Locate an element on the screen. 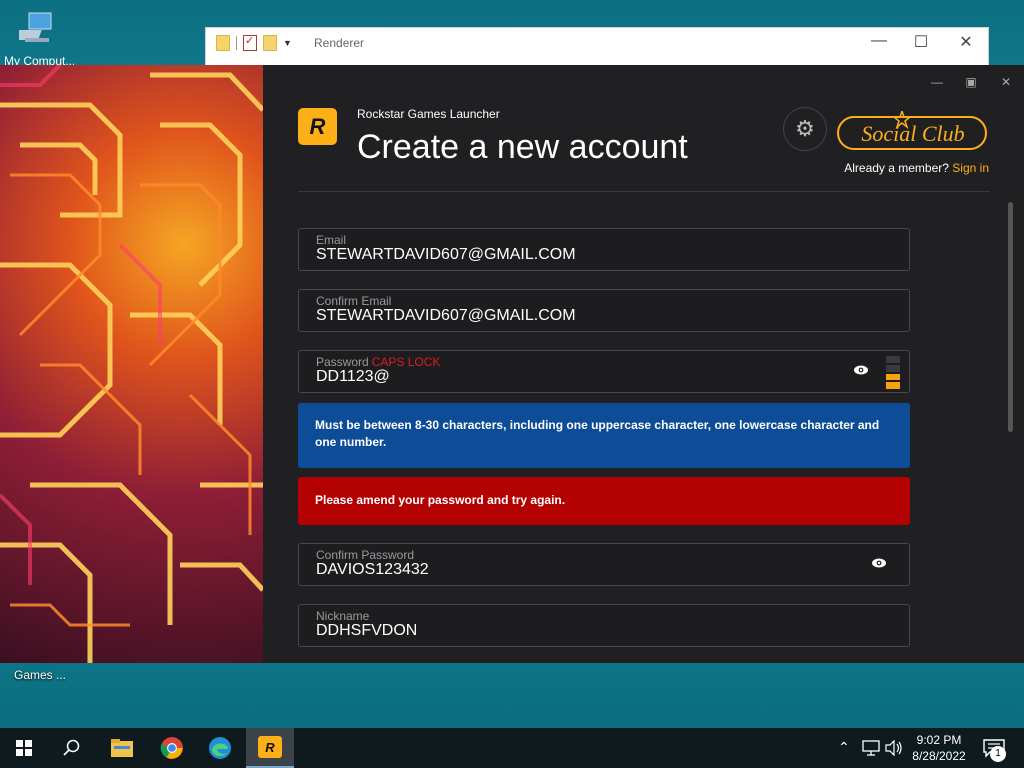 This screenshot has width=1024, height=768. taskbar-file-explorer is located at coordinates (122, 748).